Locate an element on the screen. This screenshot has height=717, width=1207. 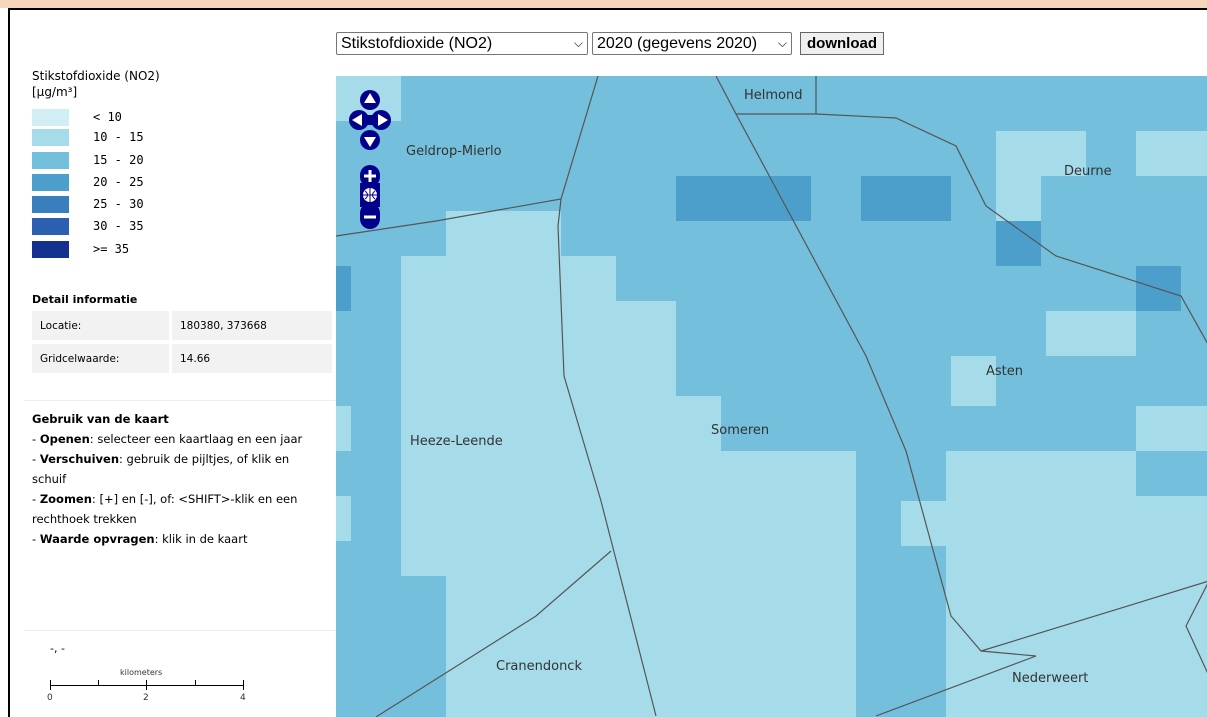
usage-item-title: Zoomen is located at coordinates (65, 499).